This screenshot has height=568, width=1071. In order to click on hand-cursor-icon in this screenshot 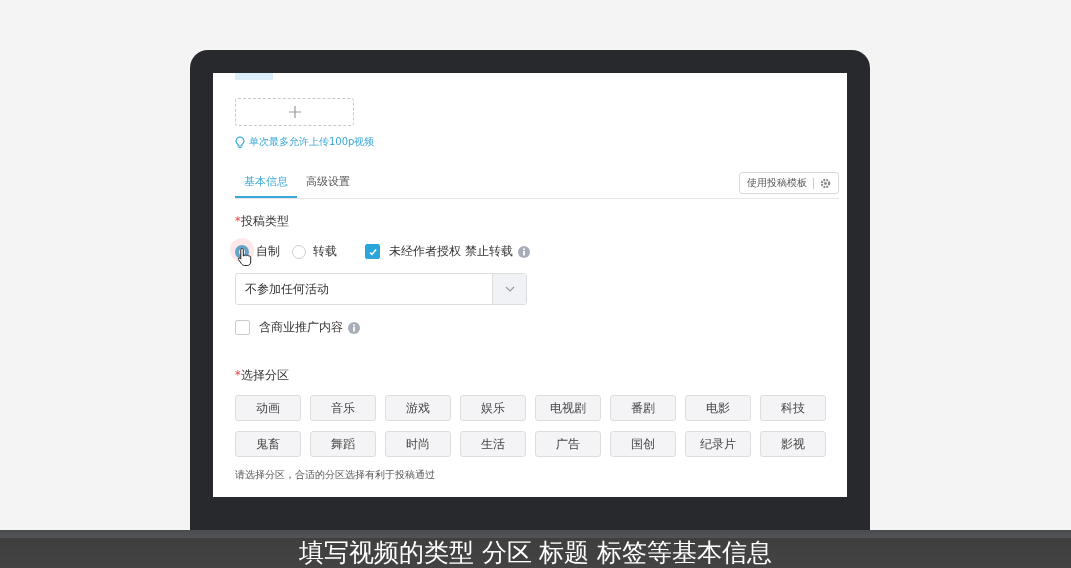, I will do `click(245, 257)`.